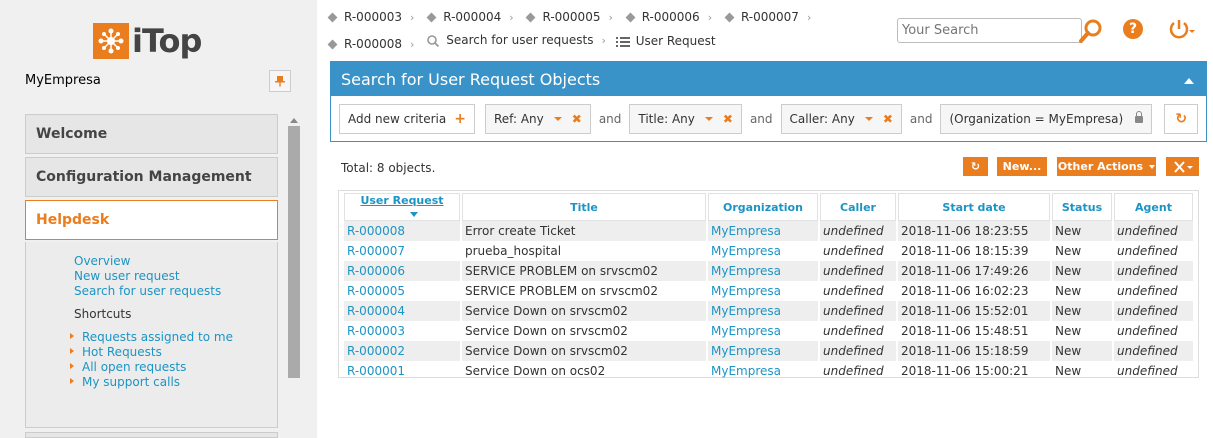 This screenshot has width=1213, height=438. I want to click on menu-link-new-user-request: New user request, so click(147, 276).